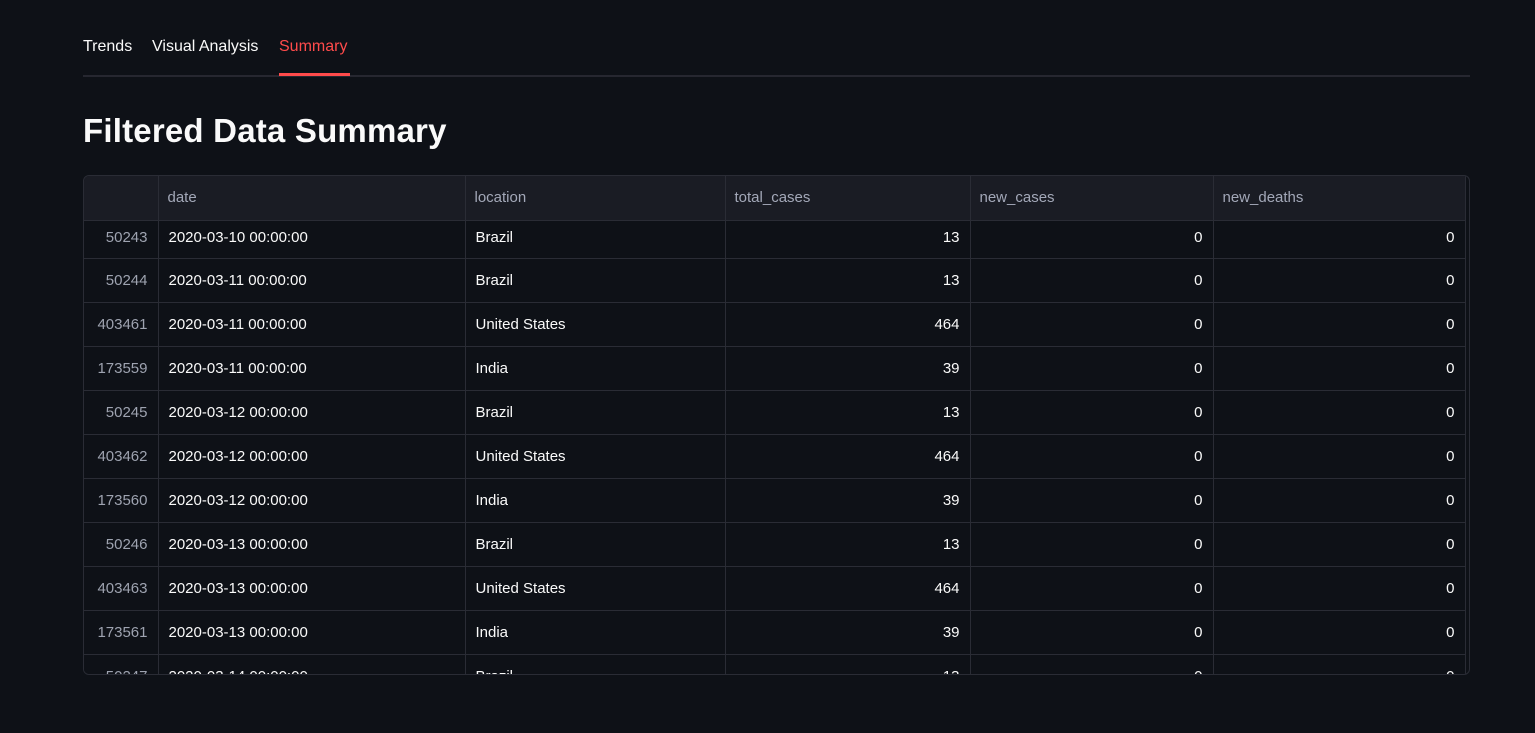 The width and height of the screenshot is (1535, 733). I want to click on row-index-cell: 50245, so click(121, 412).